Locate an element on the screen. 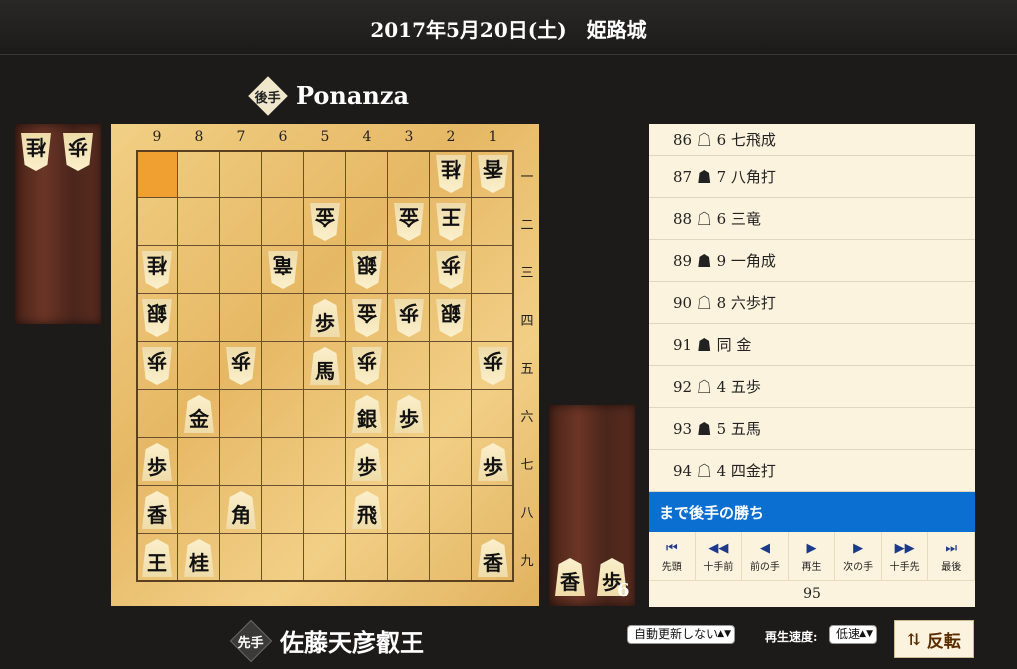  move-row: 93 ☗ 5 五馬 is located at coordinates (812, 429).